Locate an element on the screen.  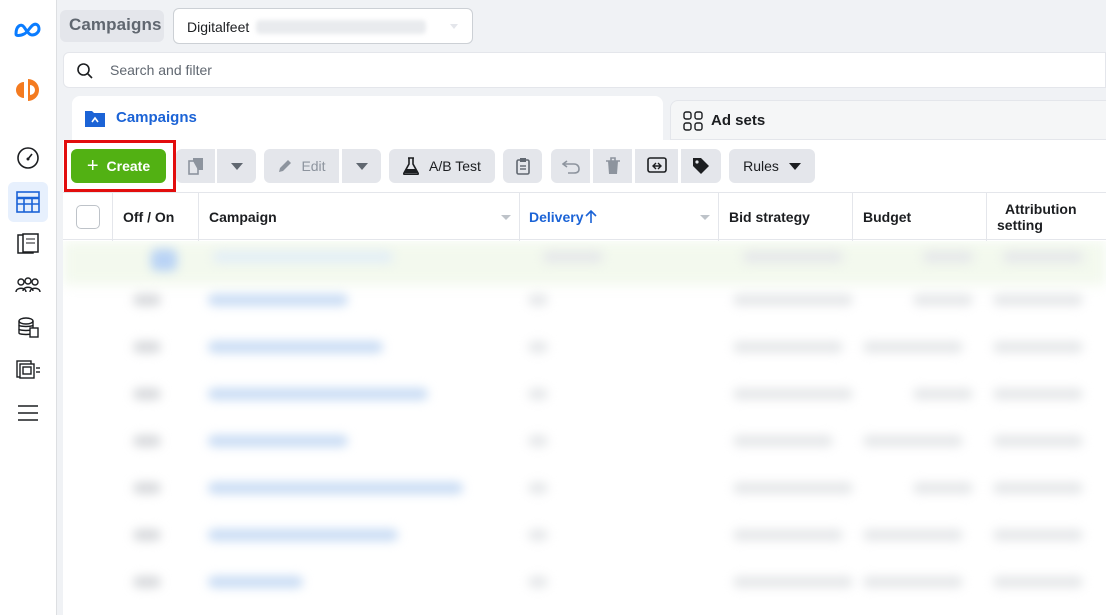
rules-button-label: Rules is located at coordinates (761, 166).